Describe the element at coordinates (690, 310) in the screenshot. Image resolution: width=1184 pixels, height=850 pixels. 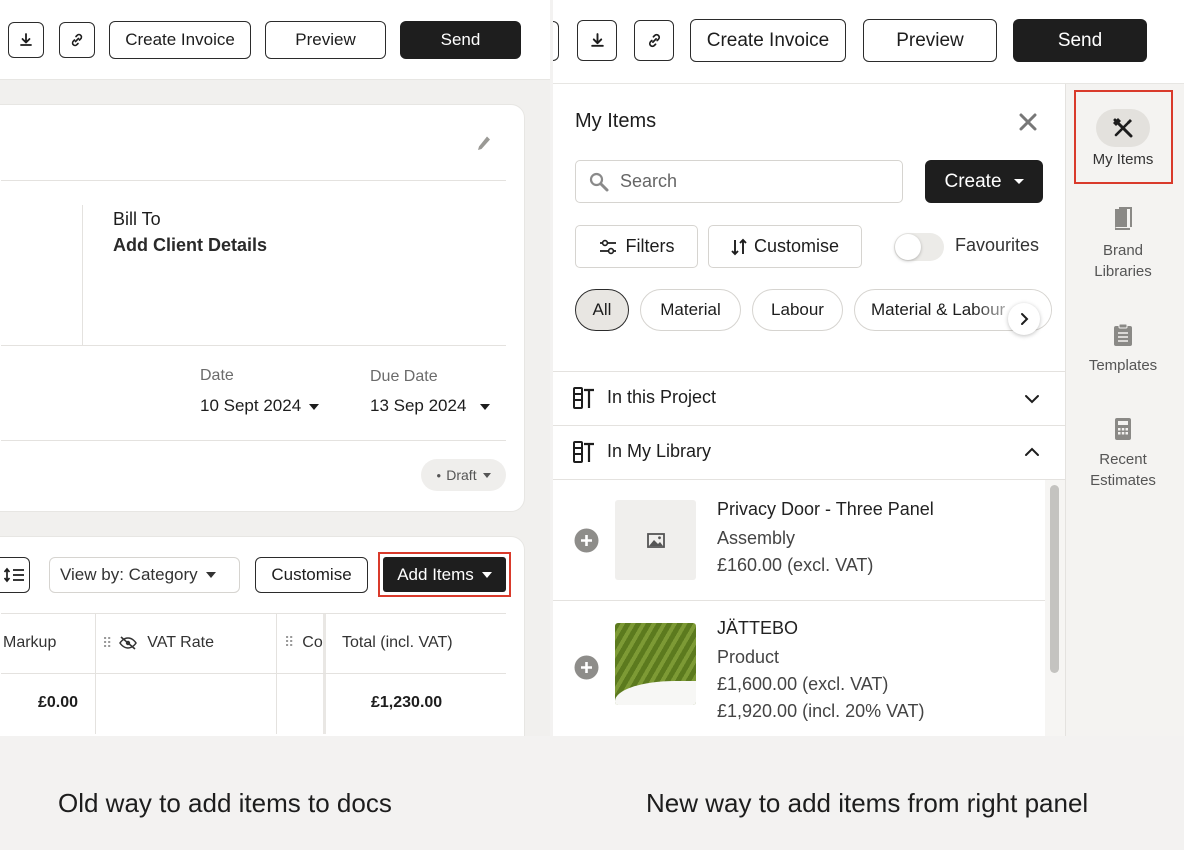
I see `chip-material: Material` at that location.